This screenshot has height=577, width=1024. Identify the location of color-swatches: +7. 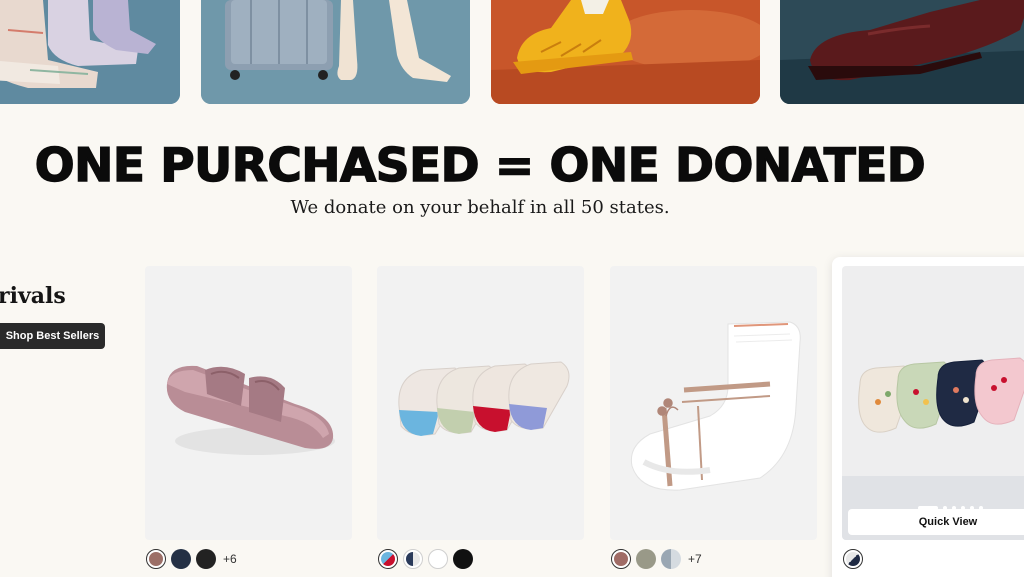
(656, 559).